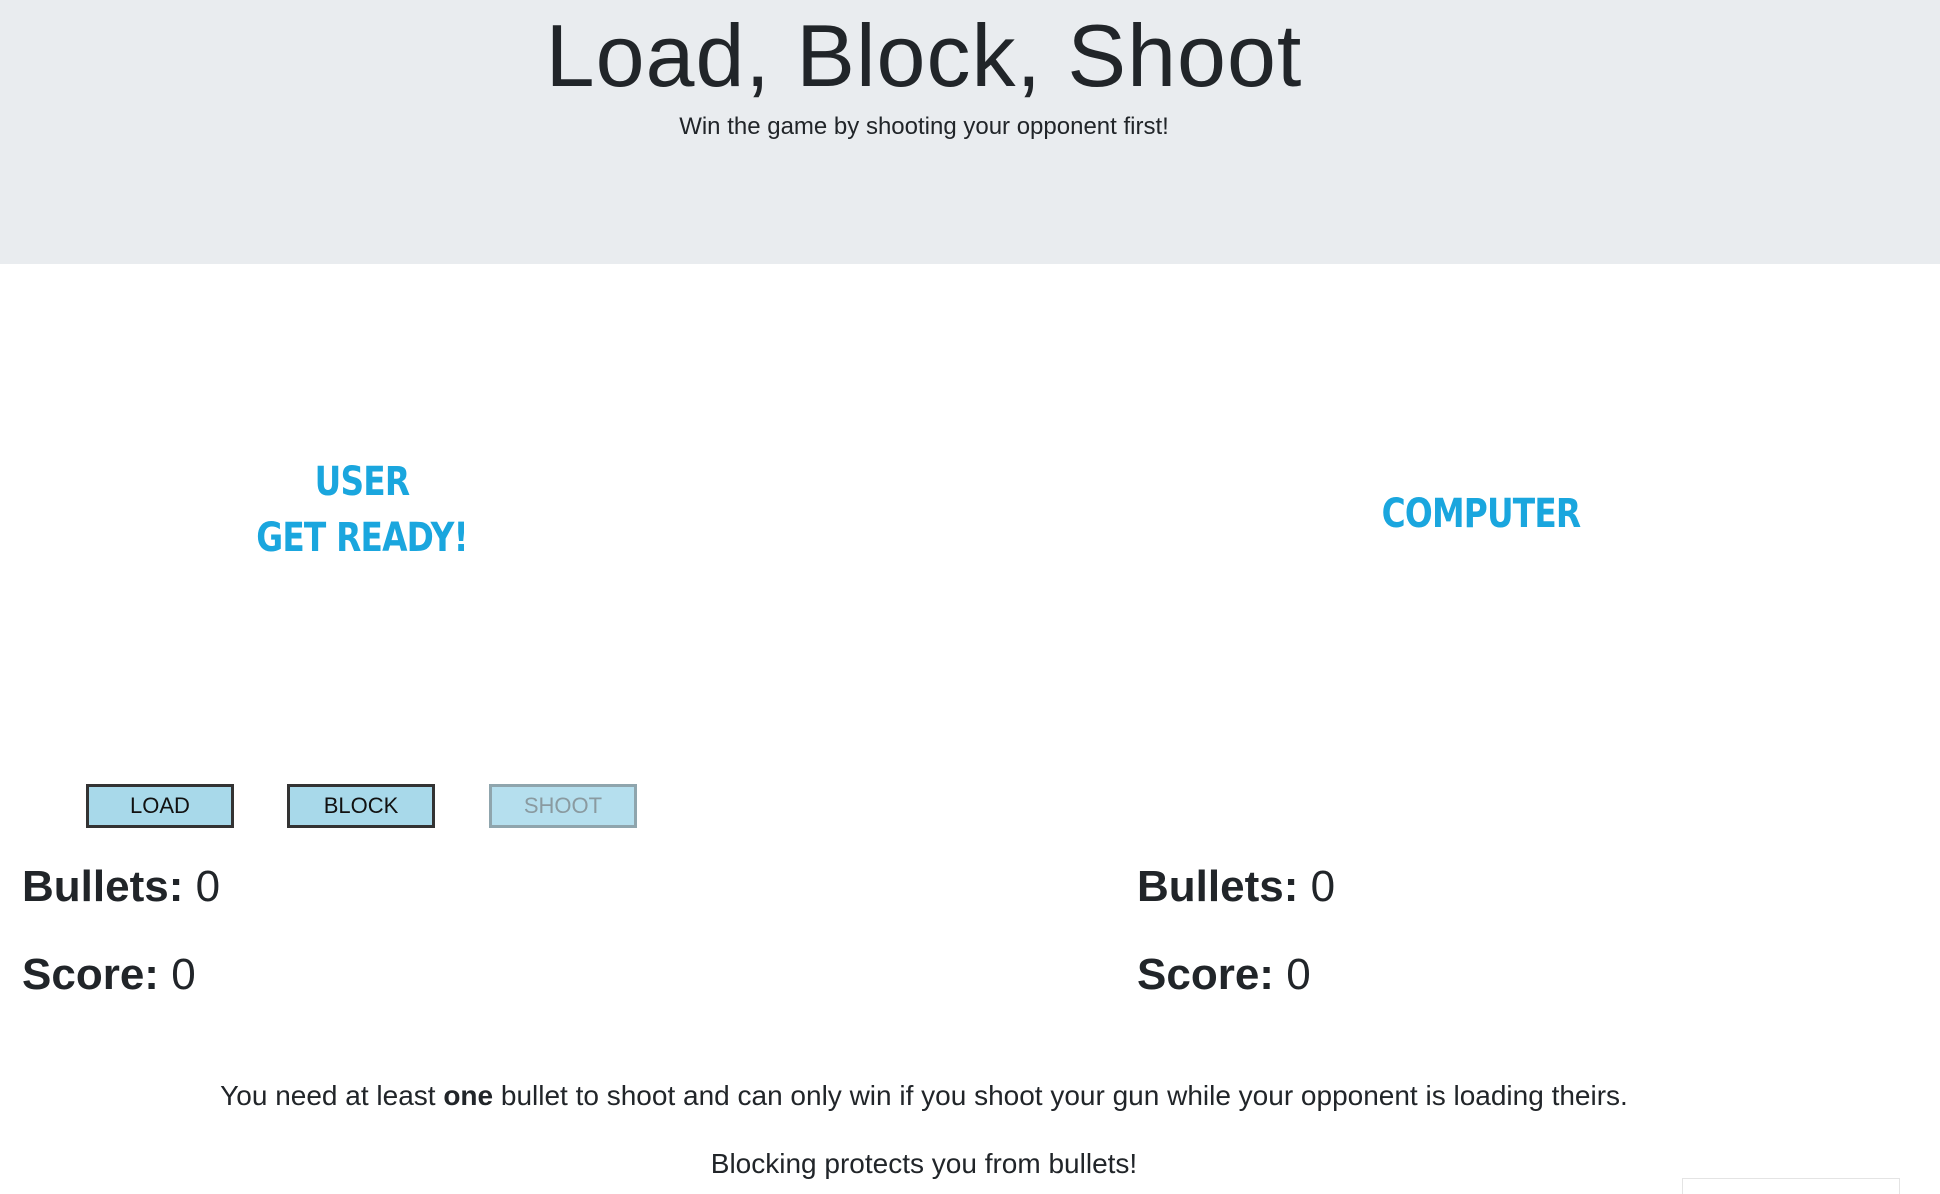 This screenshot has width=1940, height=1194. I want to click on computer-score-label: Score:, so click(1205, 974).